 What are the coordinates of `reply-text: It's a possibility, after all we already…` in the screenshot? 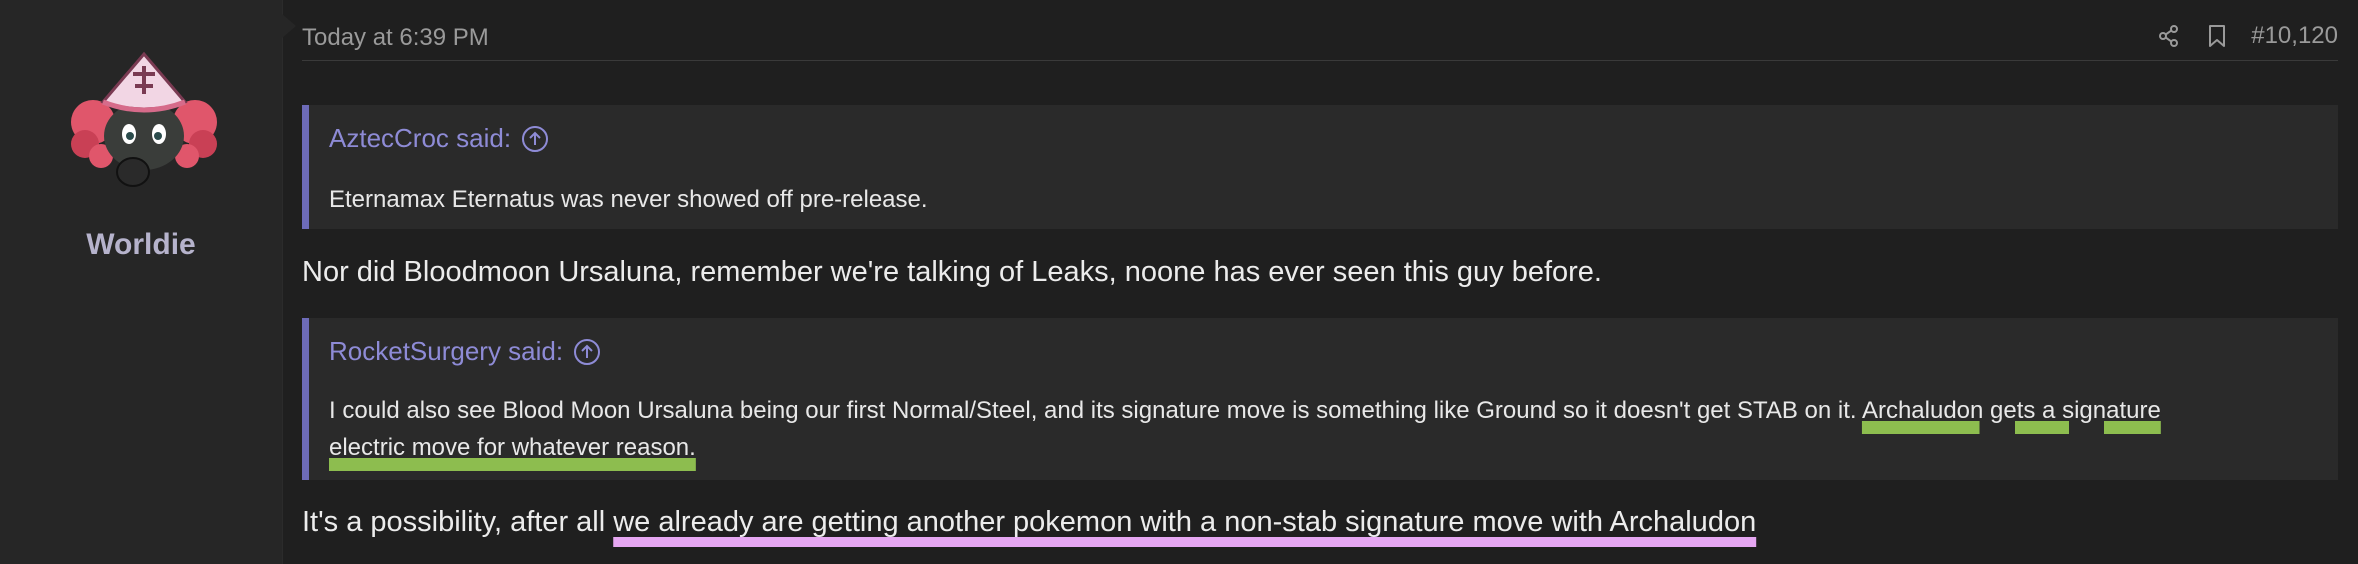 It's located at (1029, 522).